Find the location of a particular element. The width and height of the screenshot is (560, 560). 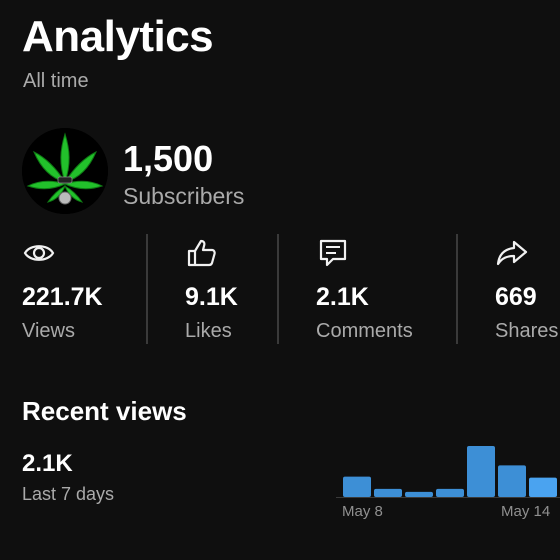

comment-icon is located at coordinates (333, 253).